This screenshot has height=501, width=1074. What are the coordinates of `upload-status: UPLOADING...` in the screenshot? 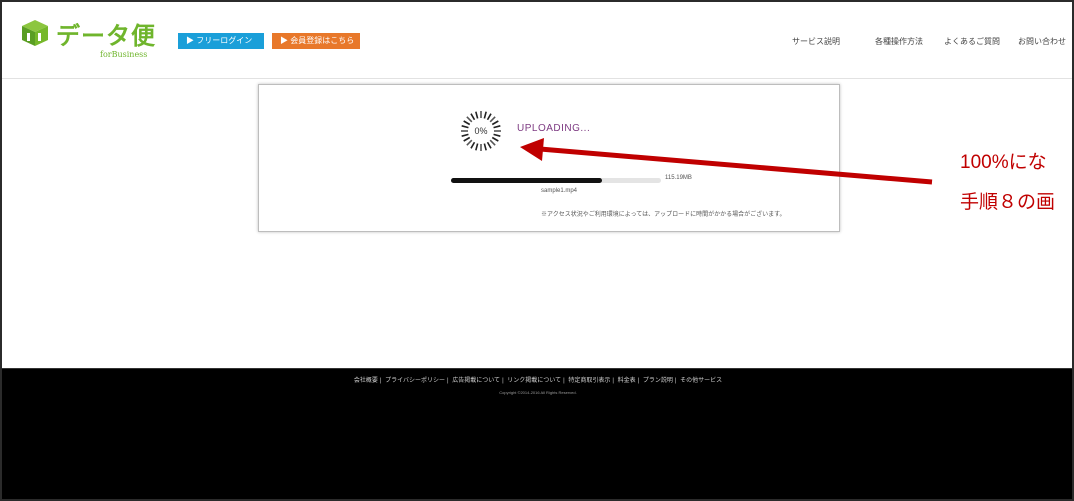 It's located at (554, 128).